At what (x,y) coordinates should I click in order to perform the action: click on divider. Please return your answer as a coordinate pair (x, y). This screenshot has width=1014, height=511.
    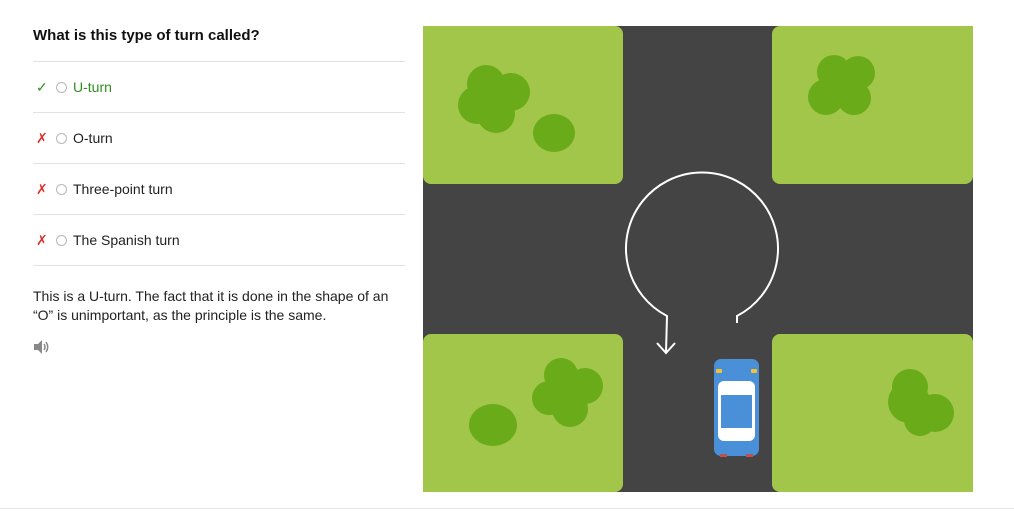
    Looking at the image, I should click on (507, 508).